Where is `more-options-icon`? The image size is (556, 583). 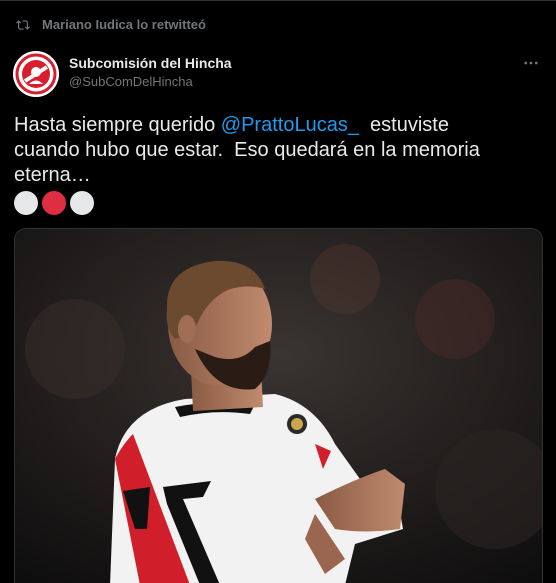 more-options-icon is located at coordinates (531, 63).